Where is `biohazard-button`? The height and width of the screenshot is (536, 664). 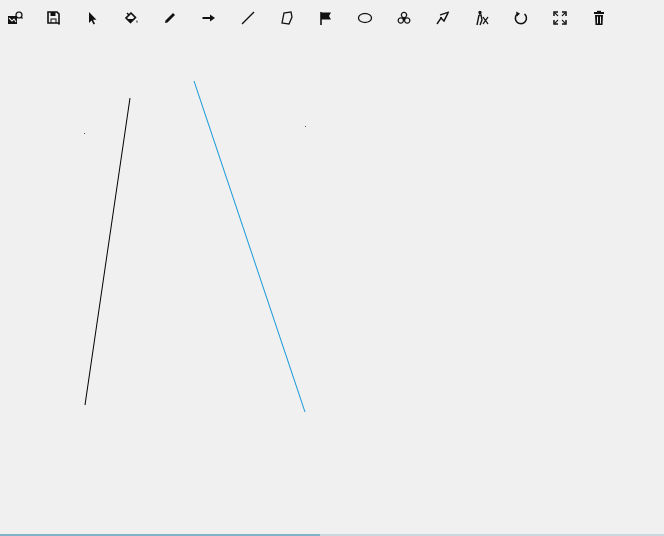
biohazard-button is located at coordinates (404, 18).